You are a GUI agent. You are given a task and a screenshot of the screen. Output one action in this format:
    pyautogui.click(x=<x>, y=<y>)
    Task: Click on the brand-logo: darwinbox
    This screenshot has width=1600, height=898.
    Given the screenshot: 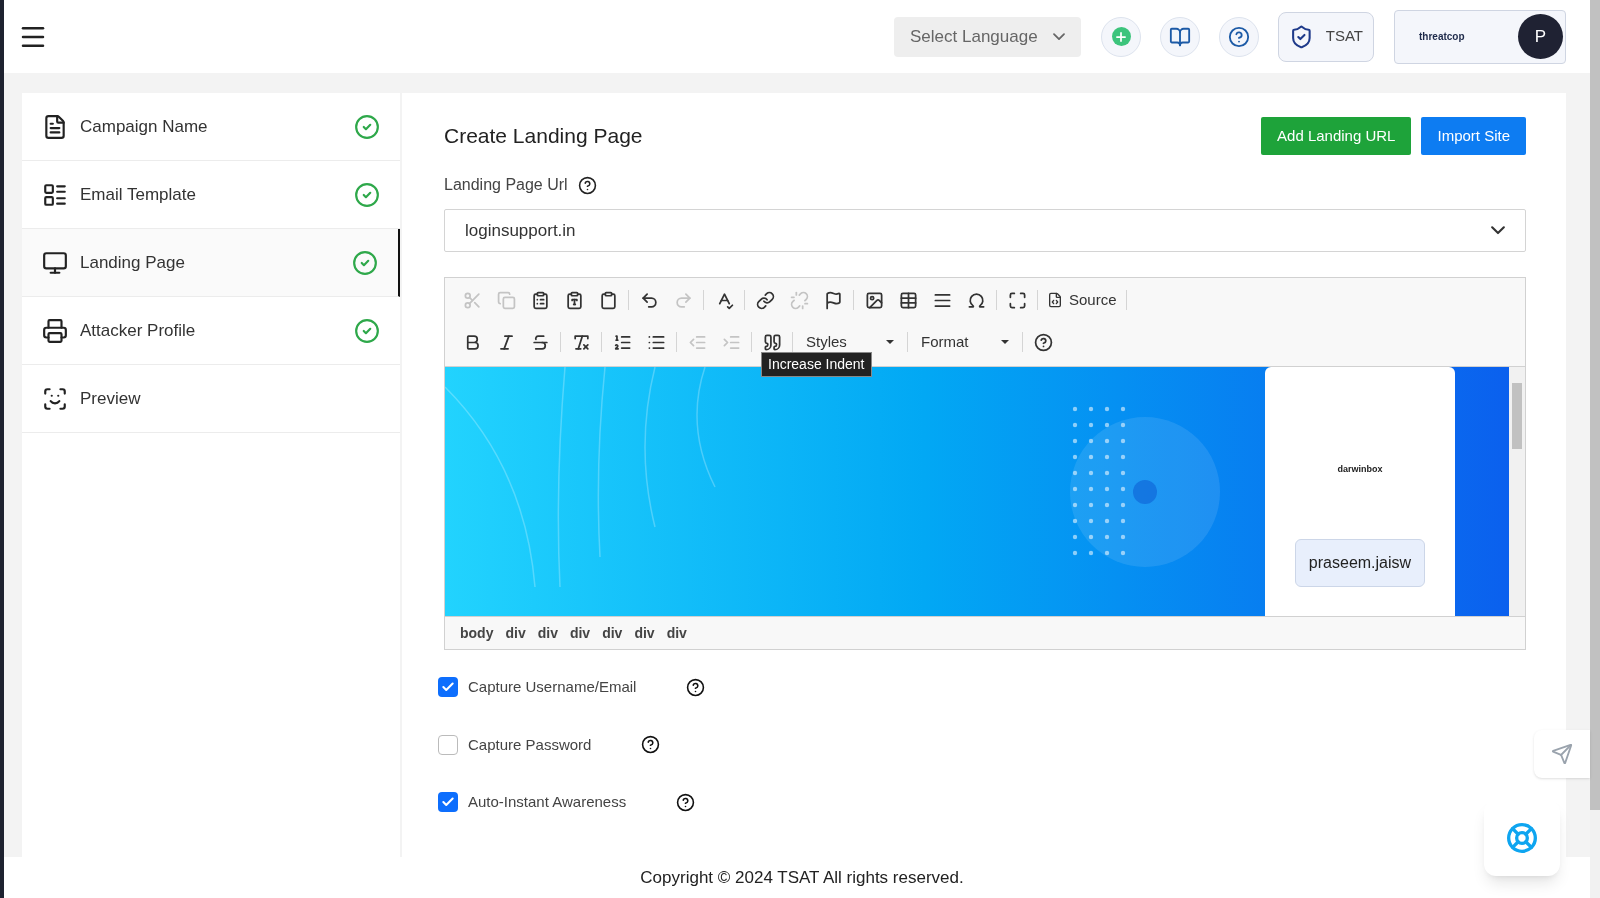 What is the action you would take?
    pyautogui.click(x=1360, y=469)
    